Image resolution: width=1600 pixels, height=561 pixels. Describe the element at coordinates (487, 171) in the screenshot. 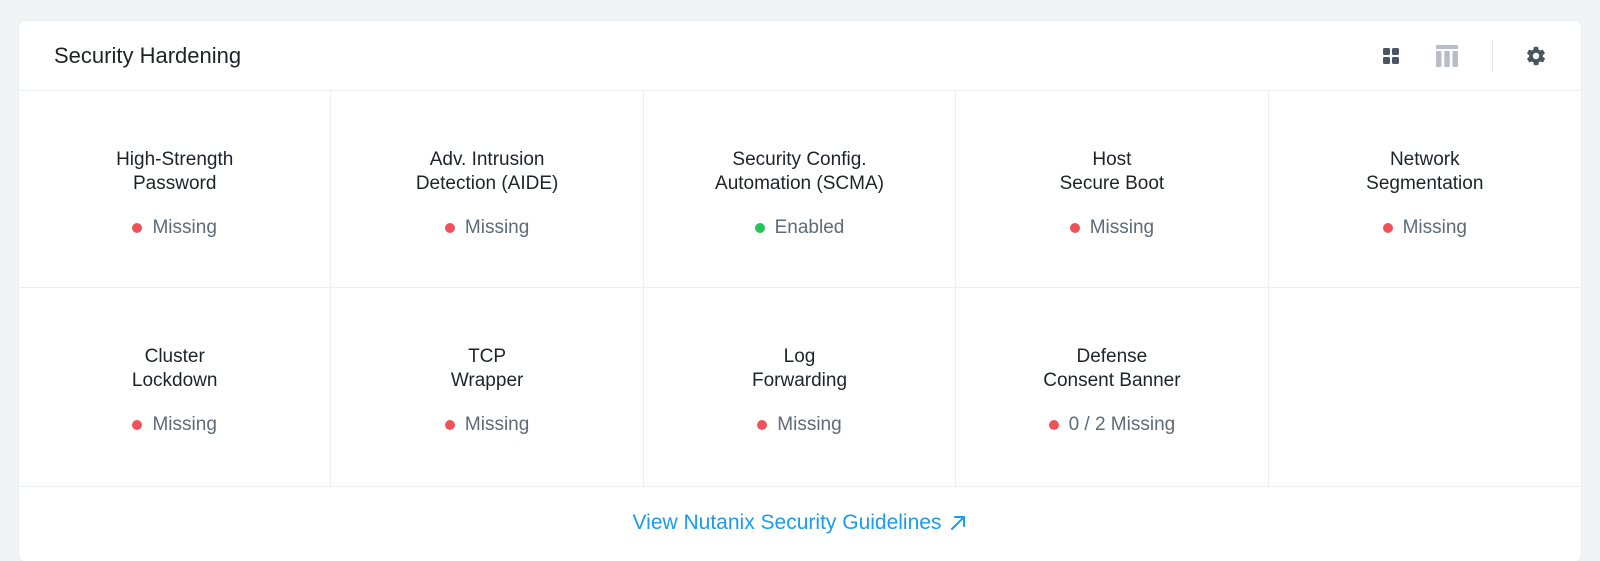

I see `tile-title: Adv. Intrusion Detection (AIDE)` at that location.